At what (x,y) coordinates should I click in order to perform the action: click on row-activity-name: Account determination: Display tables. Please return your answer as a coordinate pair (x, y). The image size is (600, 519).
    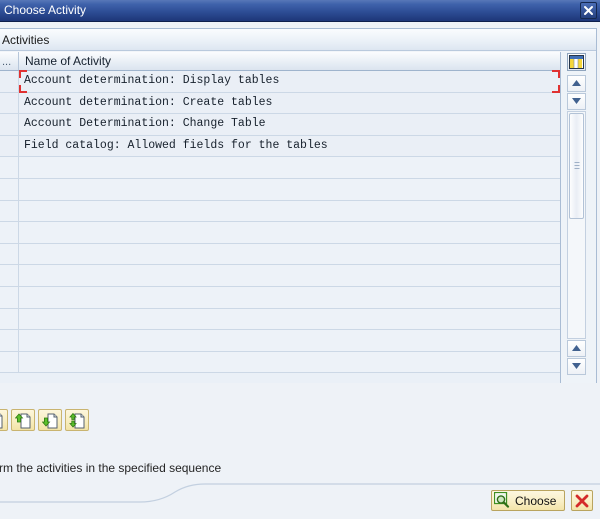
    Looking at the image, I should click on (289, 81).